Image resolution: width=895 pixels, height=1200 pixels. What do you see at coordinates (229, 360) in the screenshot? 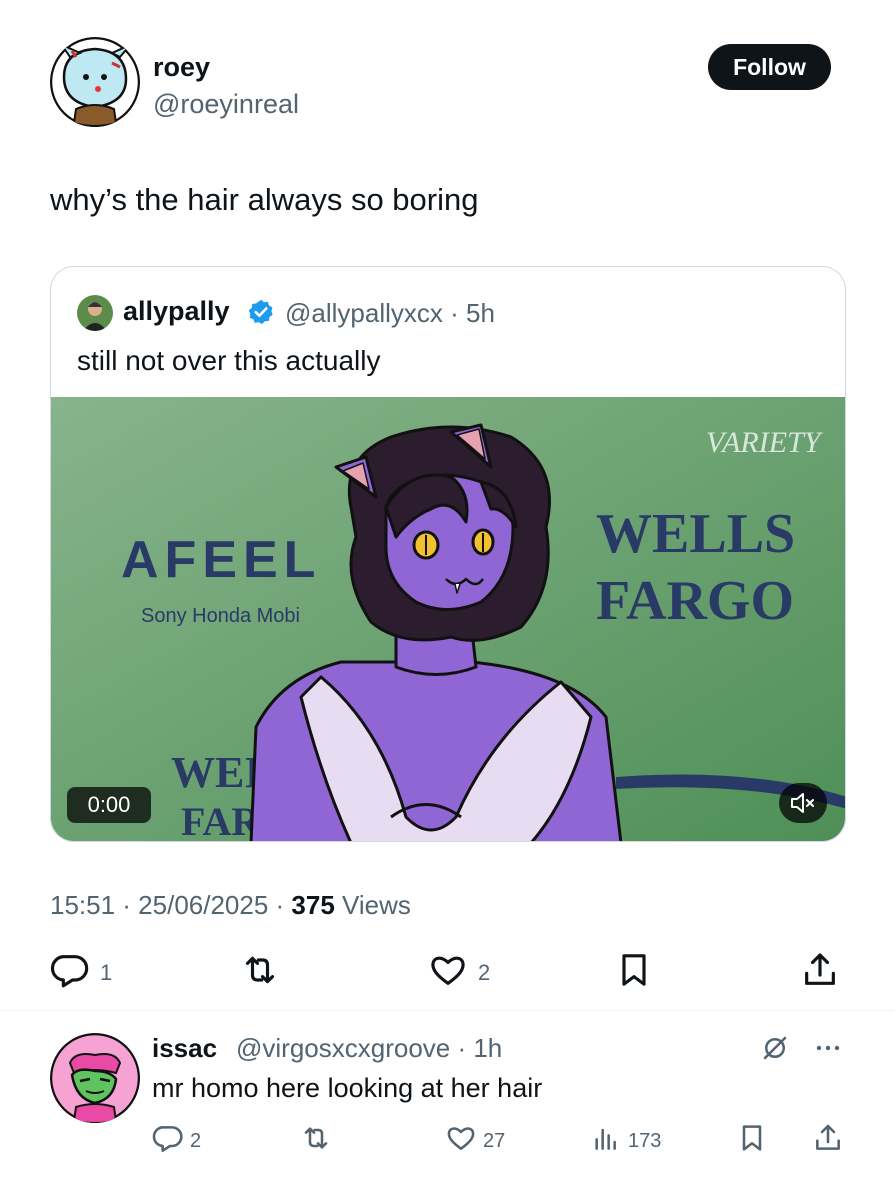
I see `quoted-post-text: still not over this actually` at bounding box center [229, 360].